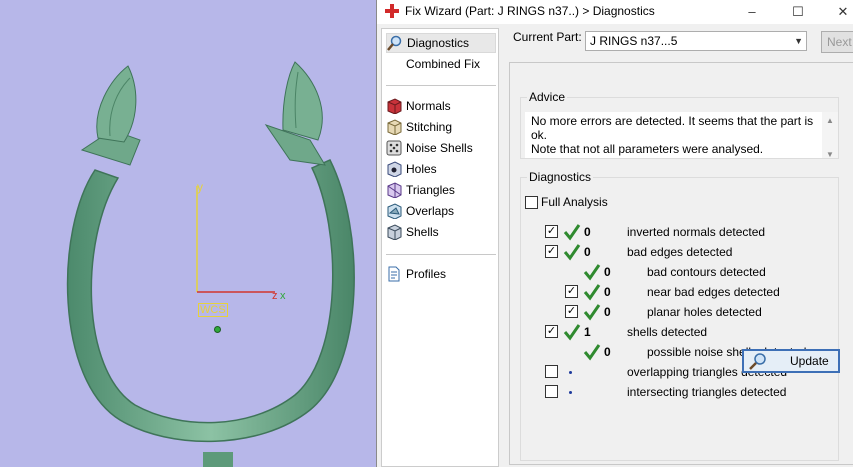 This screenshot has height=467, width=853. Describe the element at coordinates (200, 187) in the screenshot. I see `axis-y-label: y` at that location.